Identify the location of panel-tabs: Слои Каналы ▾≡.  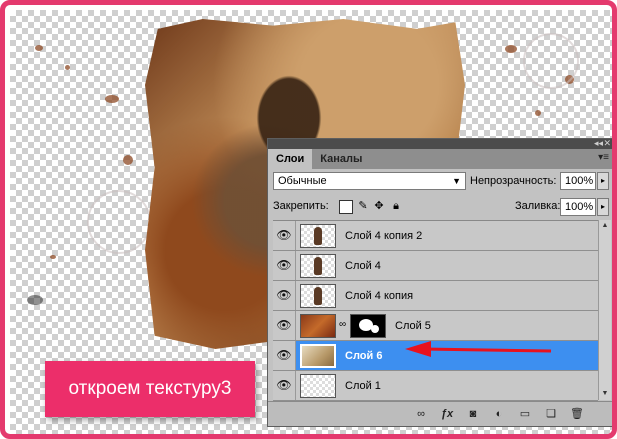
(440, 159).